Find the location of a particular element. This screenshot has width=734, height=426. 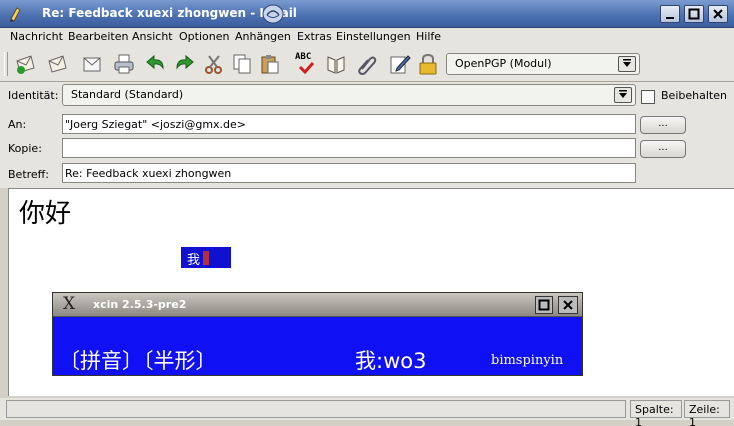

identity-select: Standard (Standard) is located at coordinates (349, 95).